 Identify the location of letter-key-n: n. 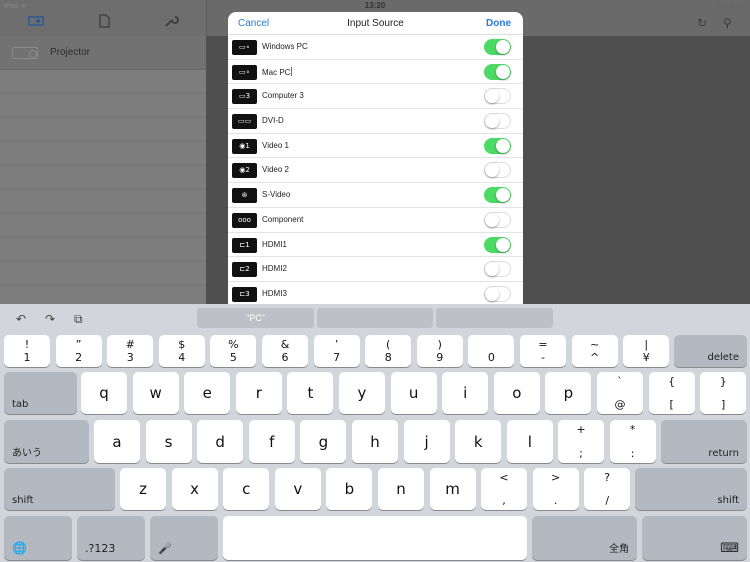
(401, 489).